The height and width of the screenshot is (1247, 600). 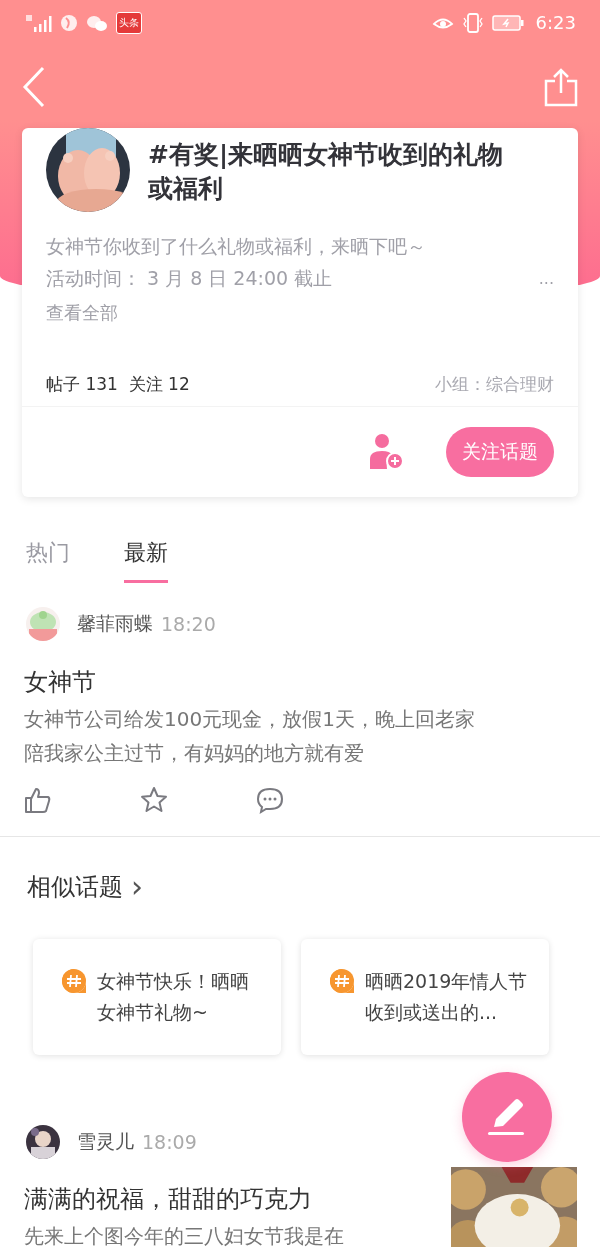 I want to click on chevron-icon: ›, so click(x=137, y=887).